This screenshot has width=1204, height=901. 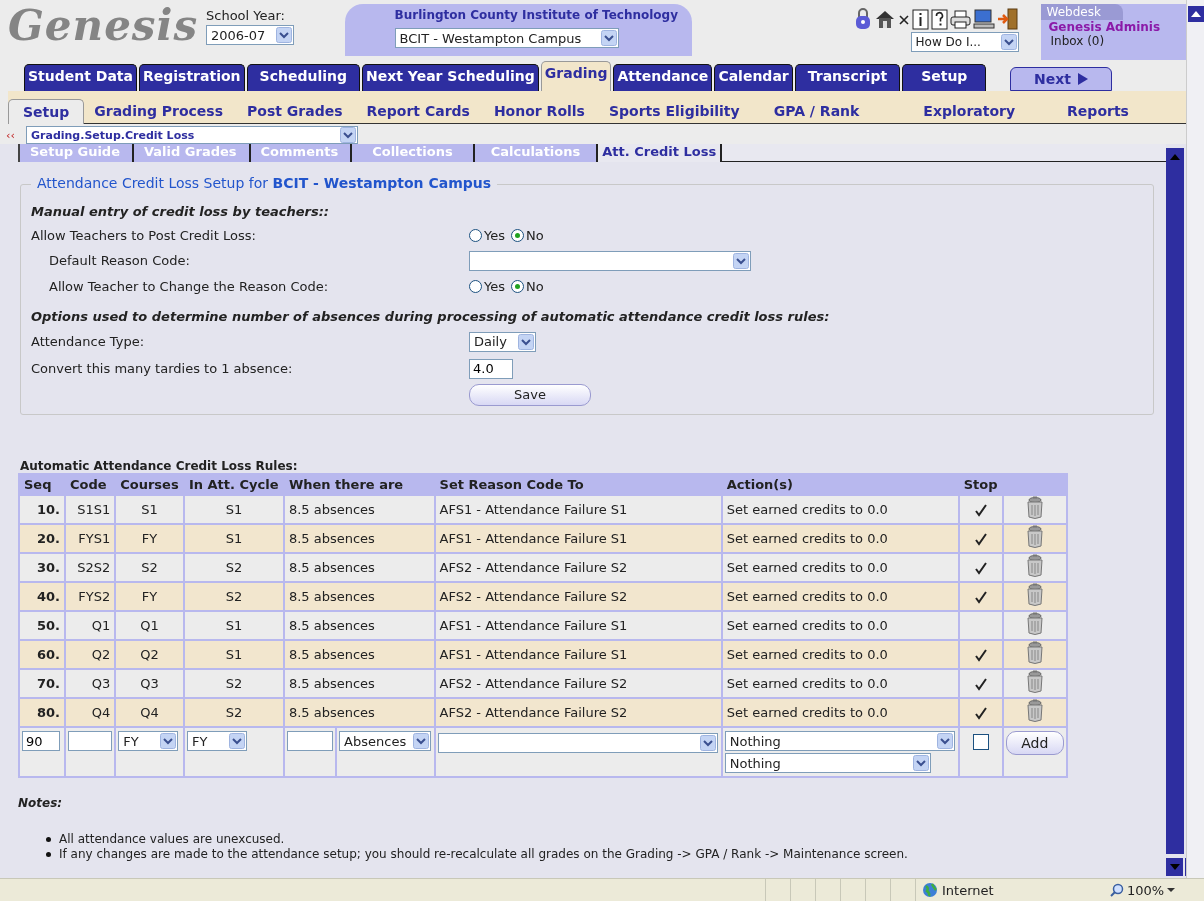 I want to click on page-tab: Att. Credit Loss, so click(x=660, y=153).